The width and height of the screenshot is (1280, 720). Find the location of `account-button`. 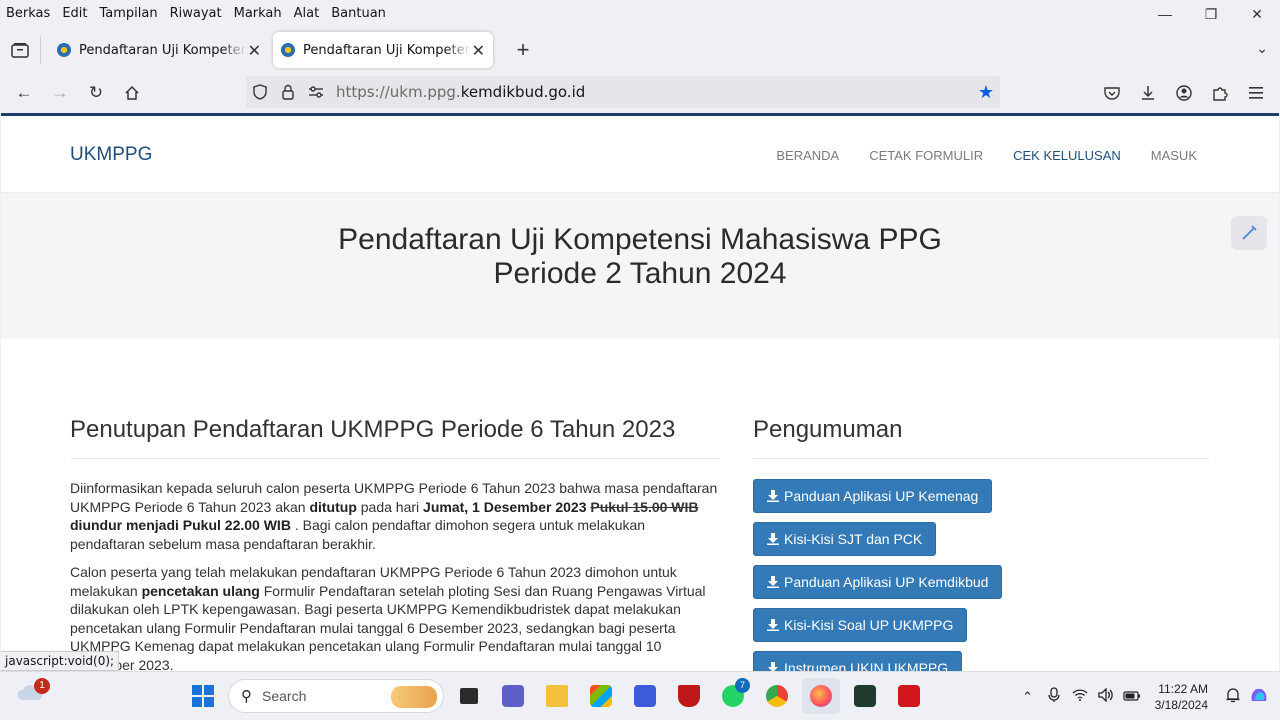

account-button is located at coordinates (1184, 93).